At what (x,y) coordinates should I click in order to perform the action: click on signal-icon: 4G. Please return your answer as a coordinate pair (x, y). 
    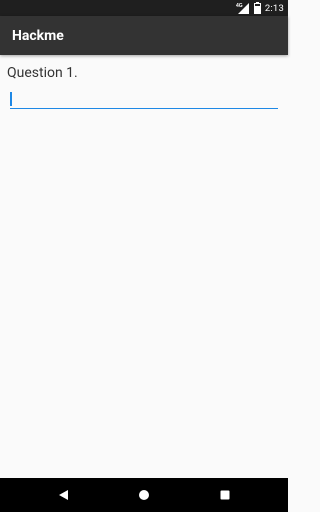
    Looking at the image, I should click on (243, 8).